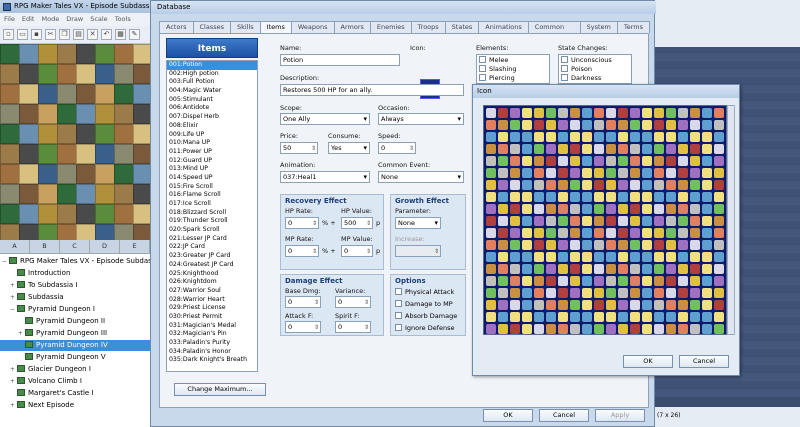  Describe the element at coordinates (482, 59) in the screenshot. I see `element-melee-checkbox` at that location.